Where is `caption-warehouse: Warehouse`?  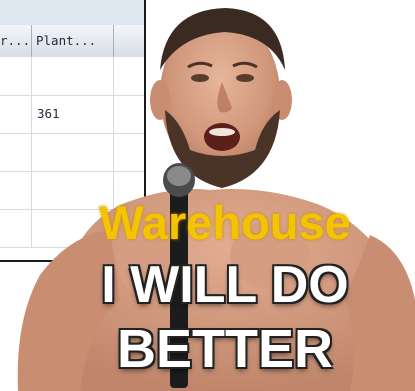
caption-warehouse: Warehouse is located at coordinates (225, 222).